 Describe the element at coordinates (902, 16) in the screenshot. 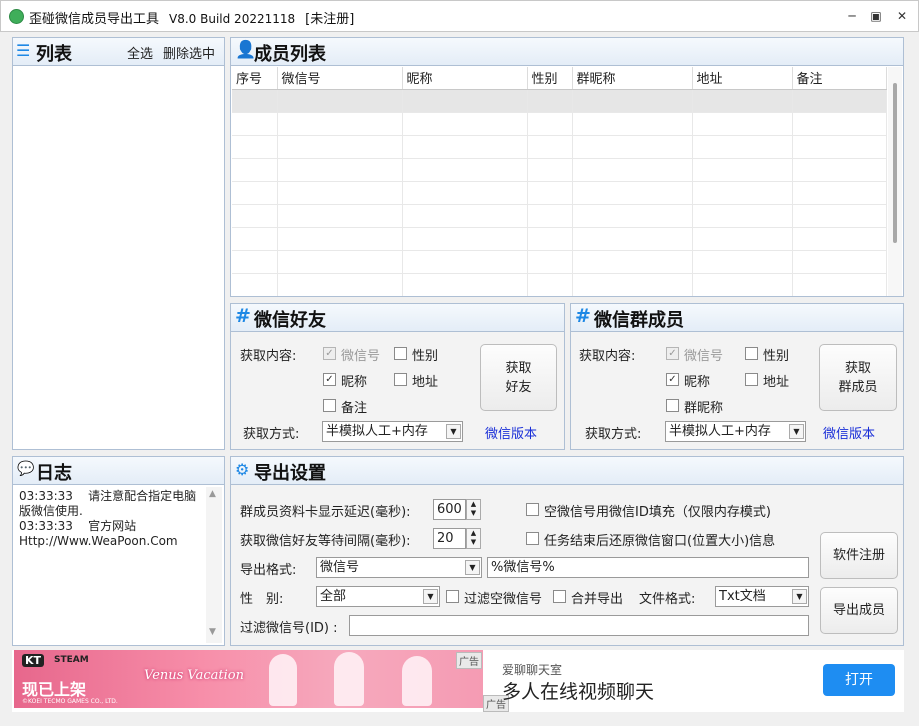

I see `close-icon: ✕` at that location.